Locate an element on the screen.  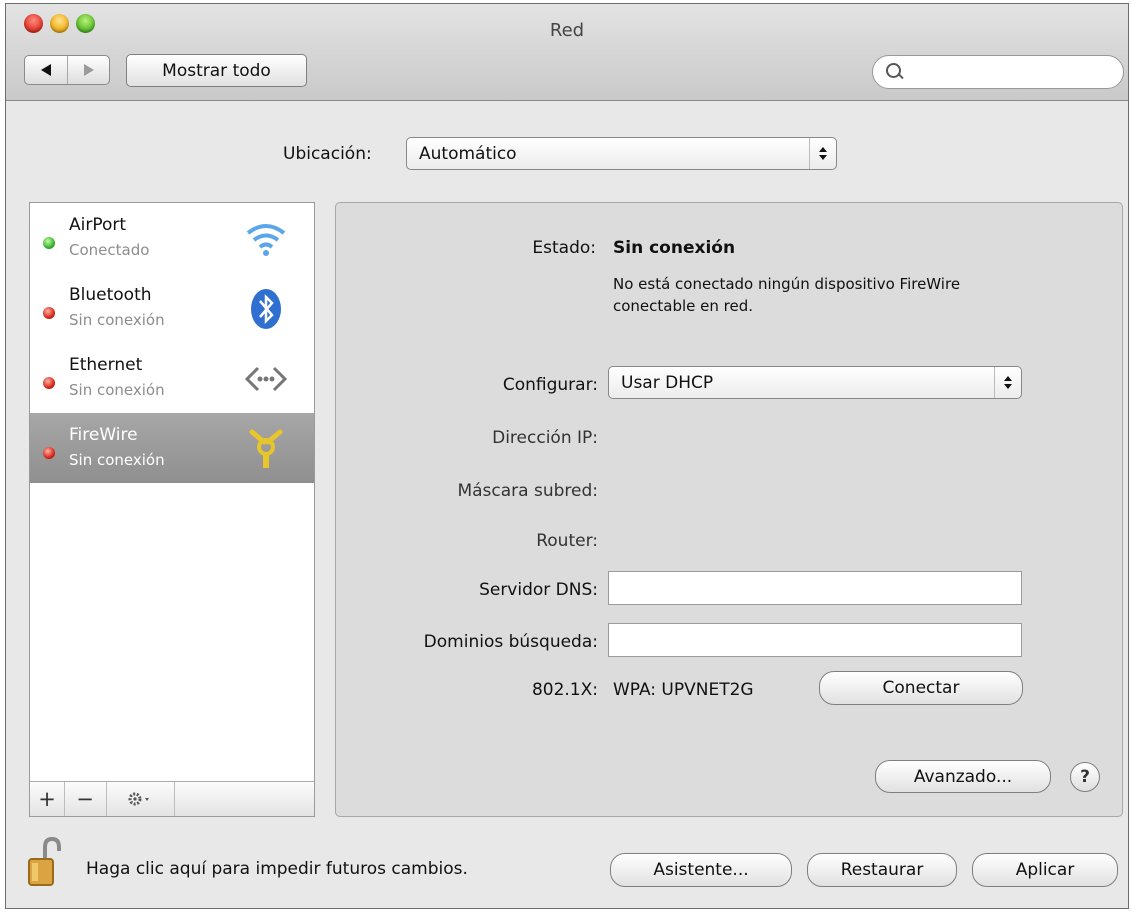
dns-server-label: Servidor DNS: is located at coordinates (538, 590).